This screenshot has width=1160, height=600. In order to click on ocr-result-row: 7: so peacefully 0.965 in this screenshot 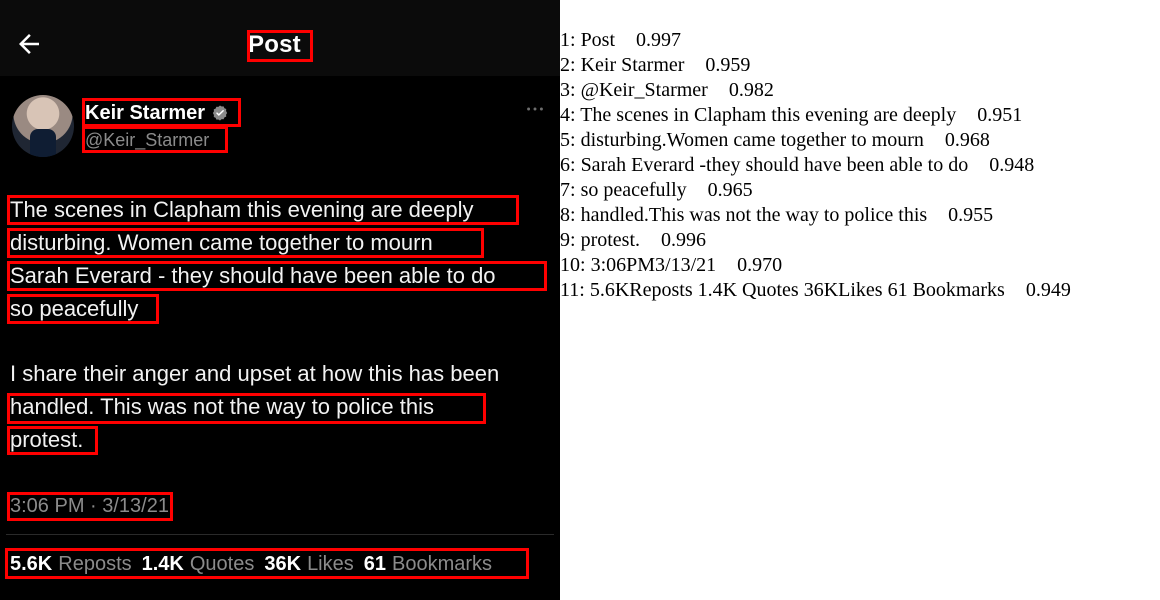, I will do `click(860, 190)`.